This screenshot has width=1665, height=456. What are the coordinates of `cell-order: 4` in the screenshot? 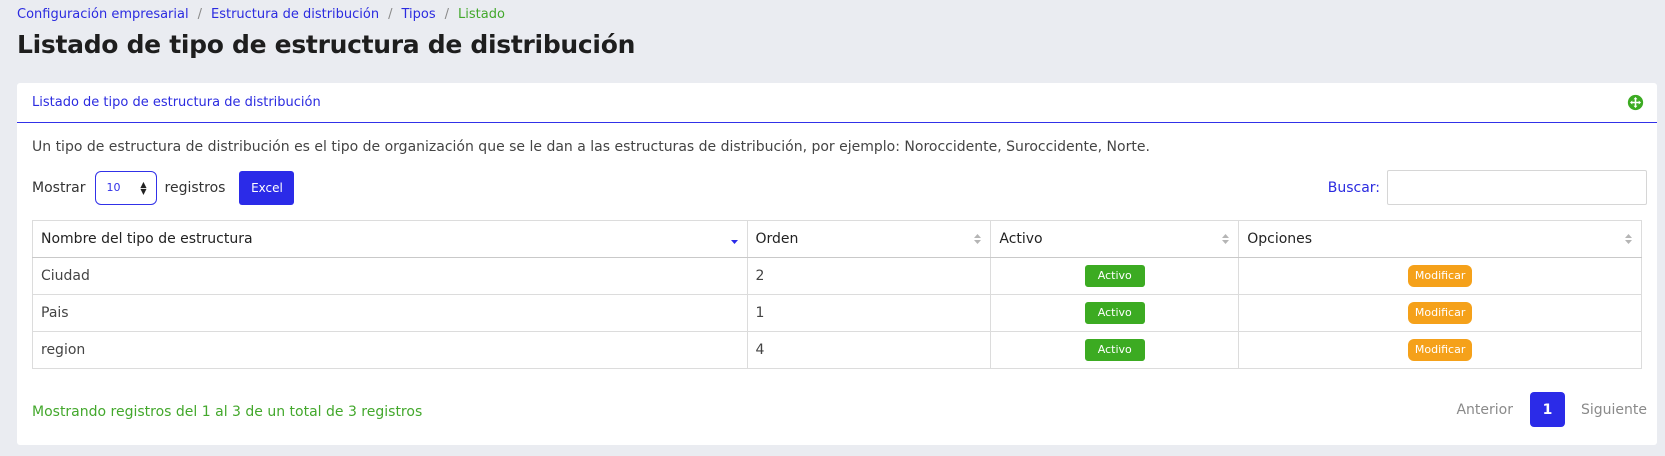 It's located at (869, 350).